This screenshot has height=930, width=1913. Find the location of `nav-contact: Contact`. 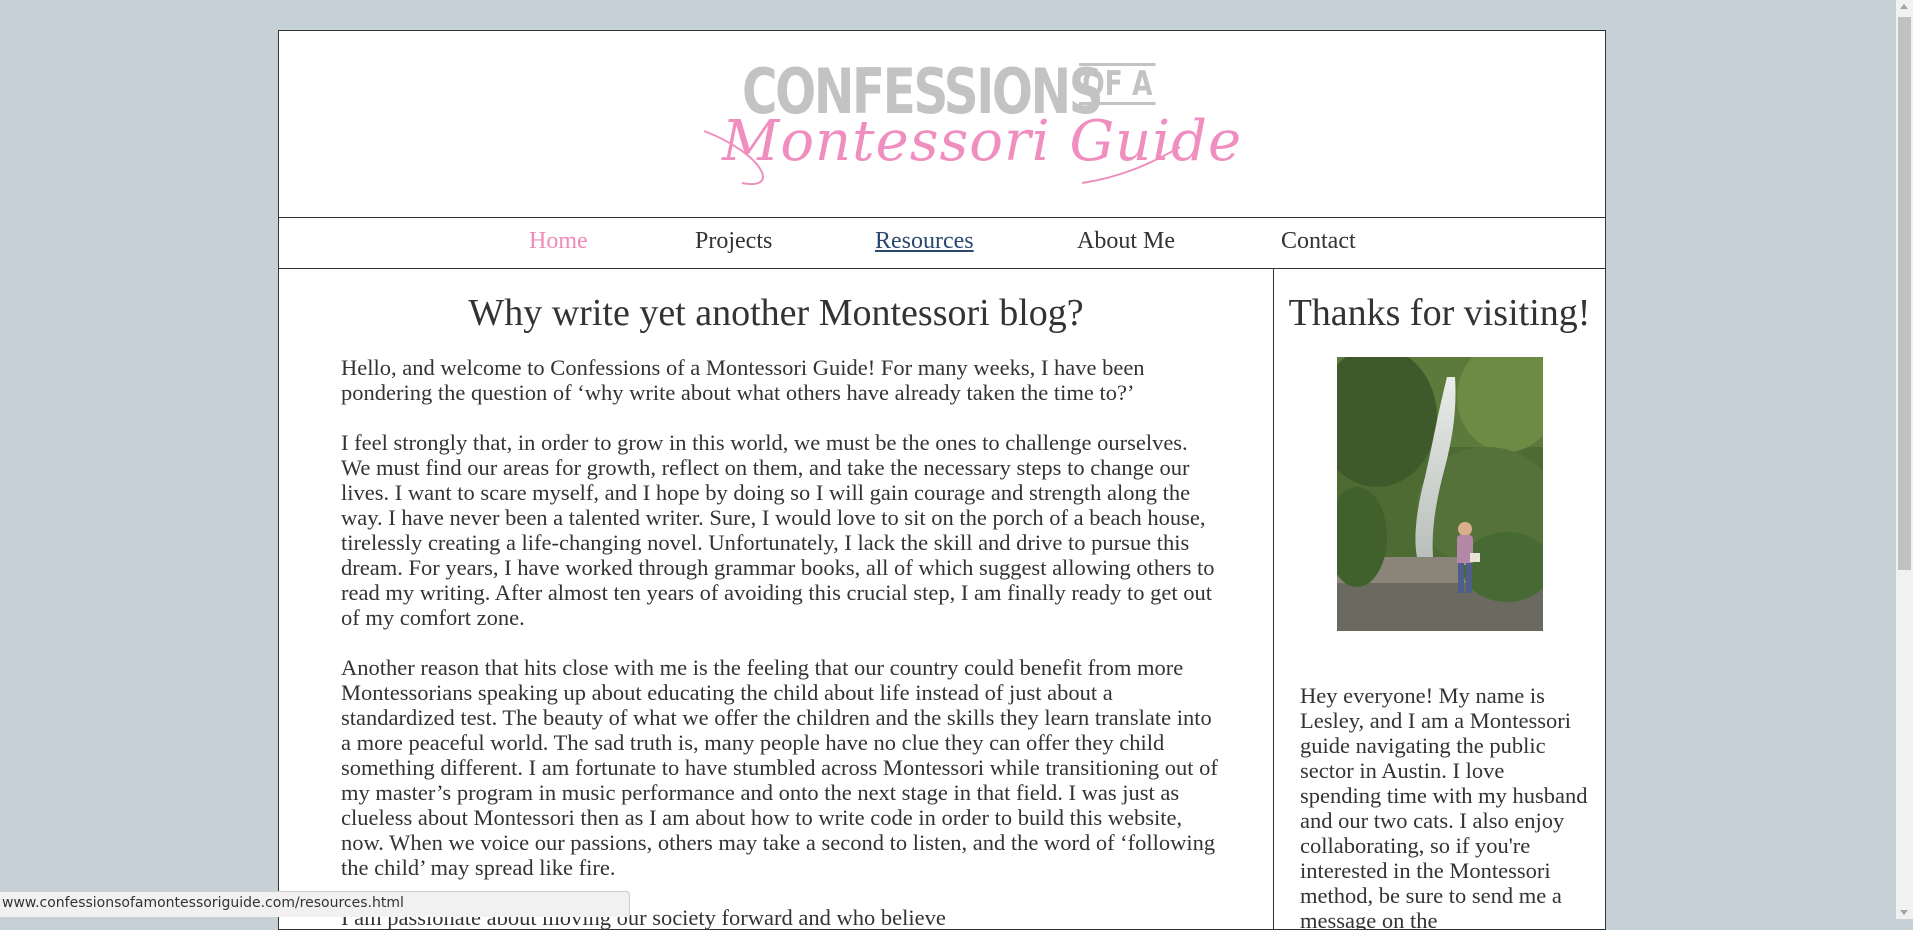

nav-contact: Contact is located at coordinates (1318, 241).